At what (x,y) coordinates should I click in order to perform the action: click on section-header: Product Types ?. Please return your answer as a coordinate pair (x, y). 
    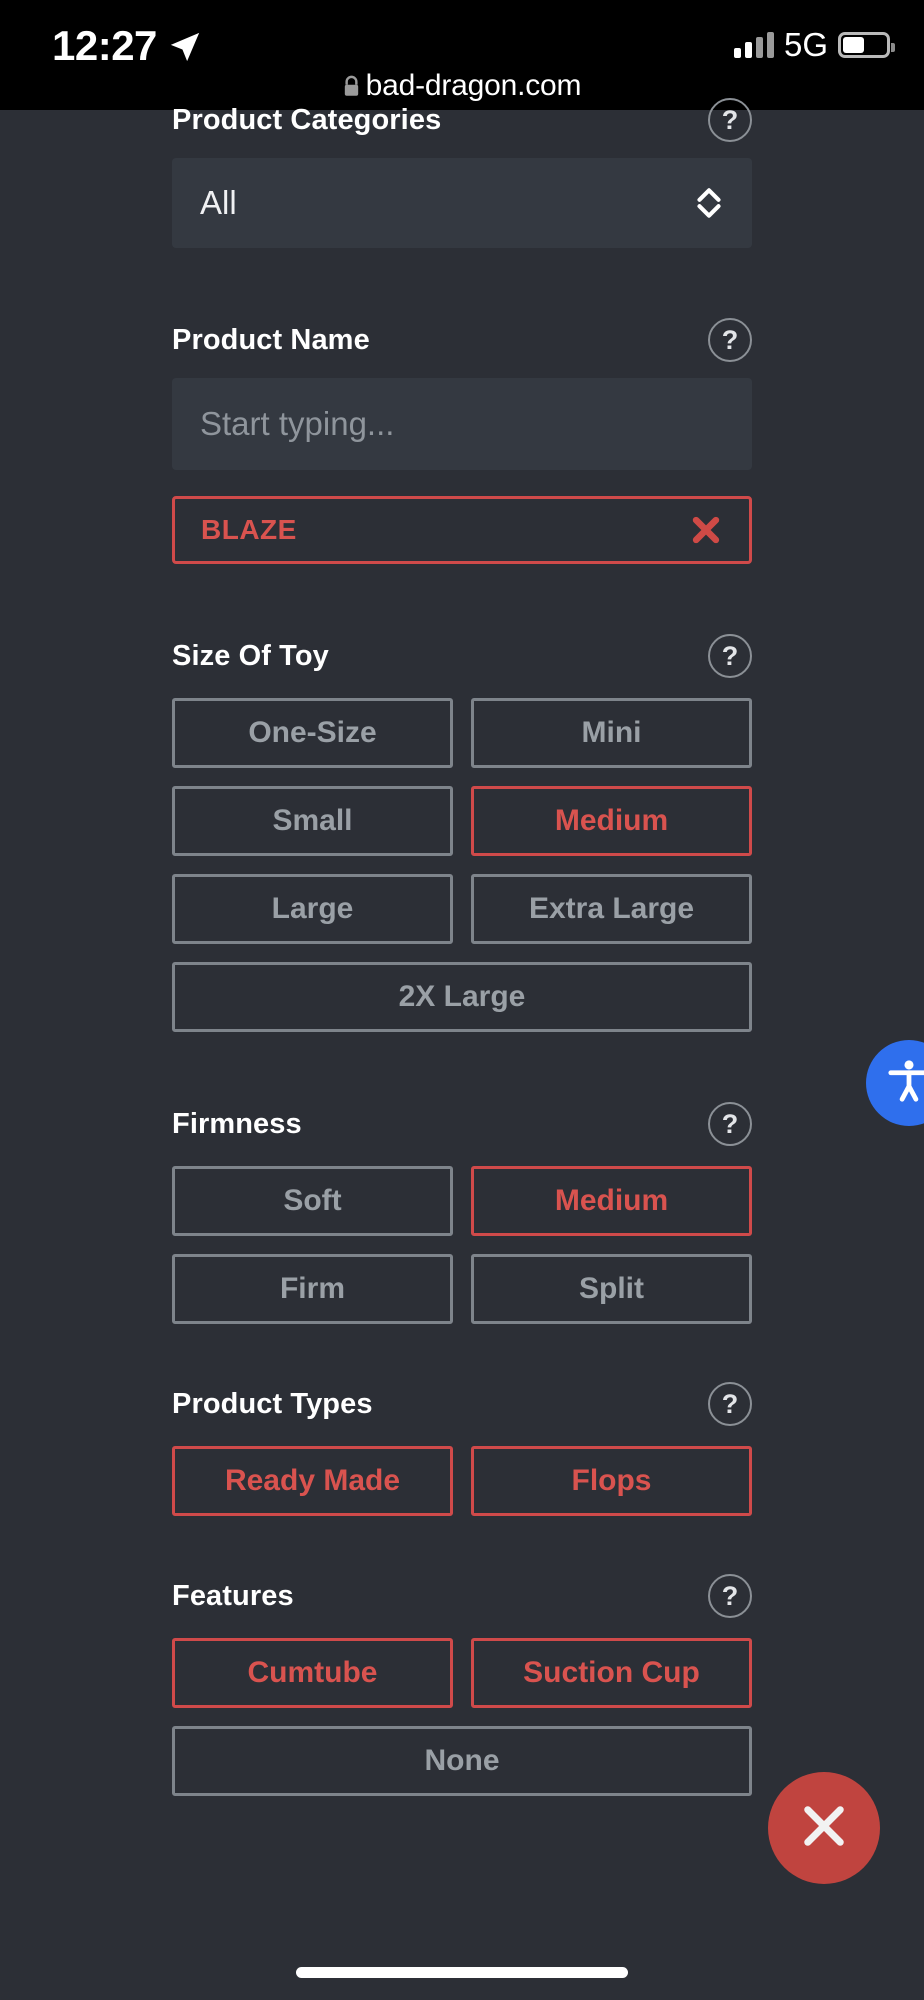
    Looking at the image, I should click on (462, 1404).